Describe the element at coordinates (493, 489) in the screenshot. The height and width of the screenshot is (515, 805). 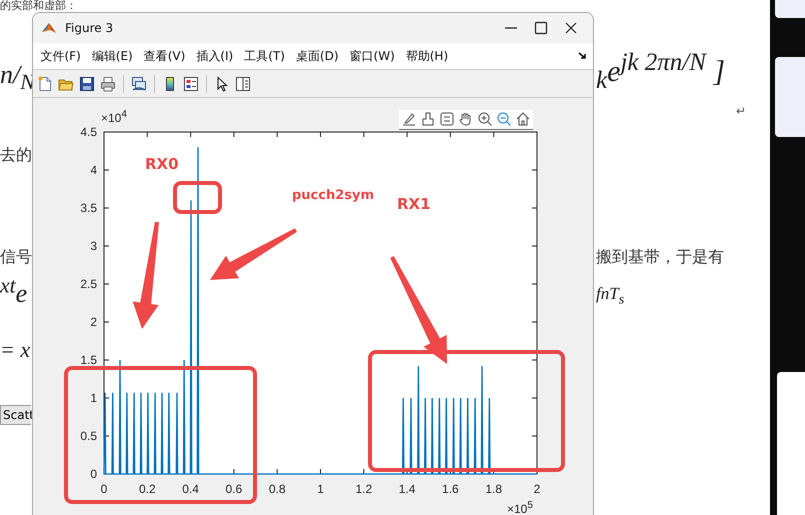
I see `tick-label: 1.8` at that location.